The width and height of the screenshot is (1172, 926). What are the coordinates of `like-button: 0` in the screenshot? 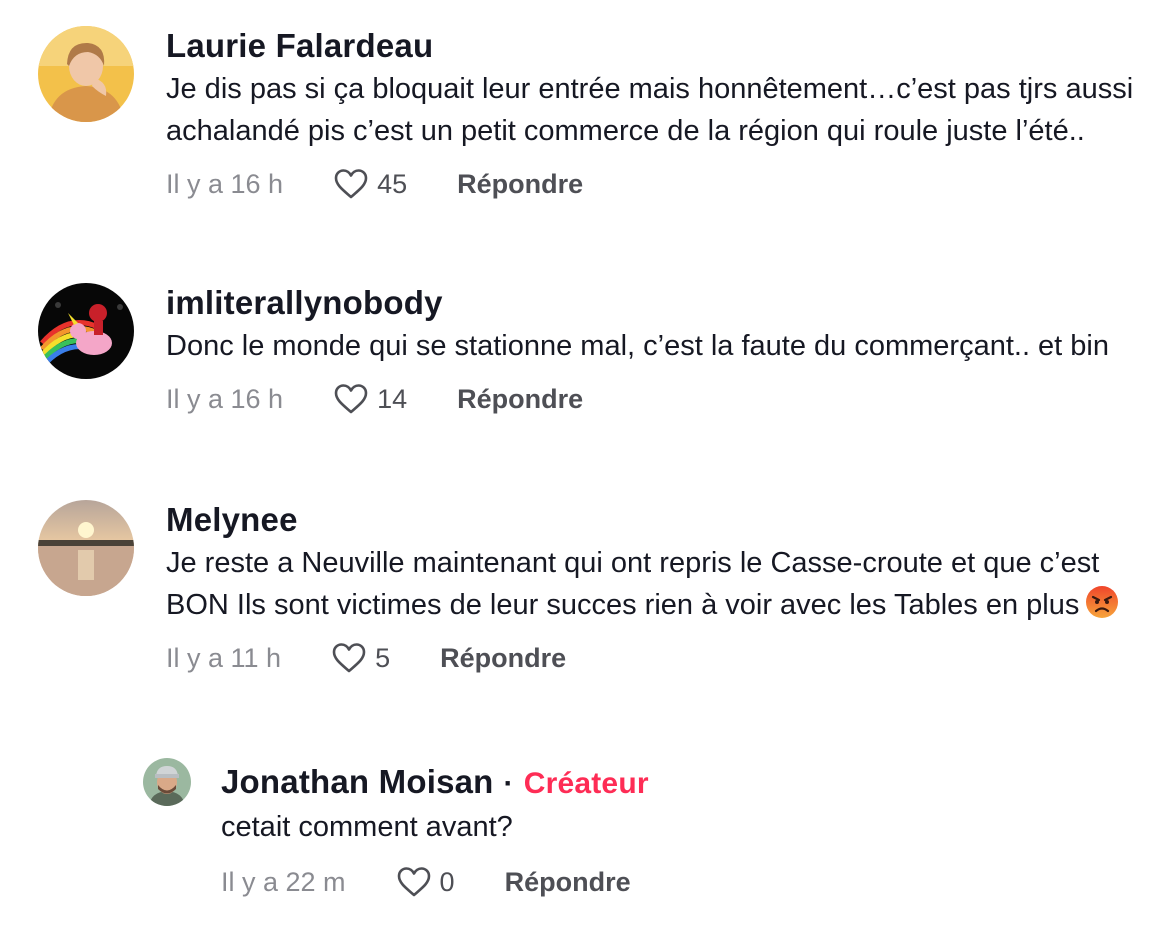 It's located at (425, 882).